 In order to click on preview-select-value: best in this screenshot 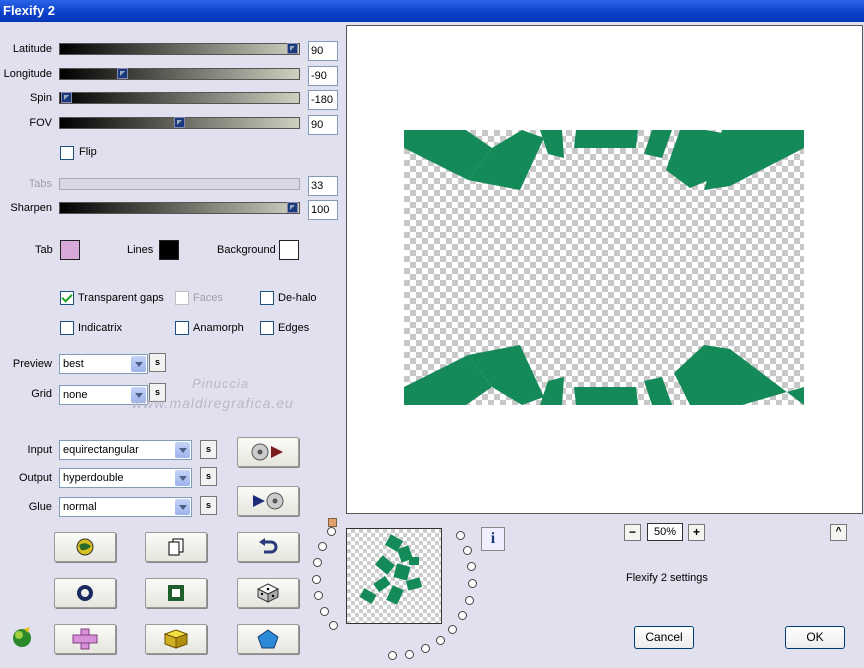, I will do `click(73, 364)`.